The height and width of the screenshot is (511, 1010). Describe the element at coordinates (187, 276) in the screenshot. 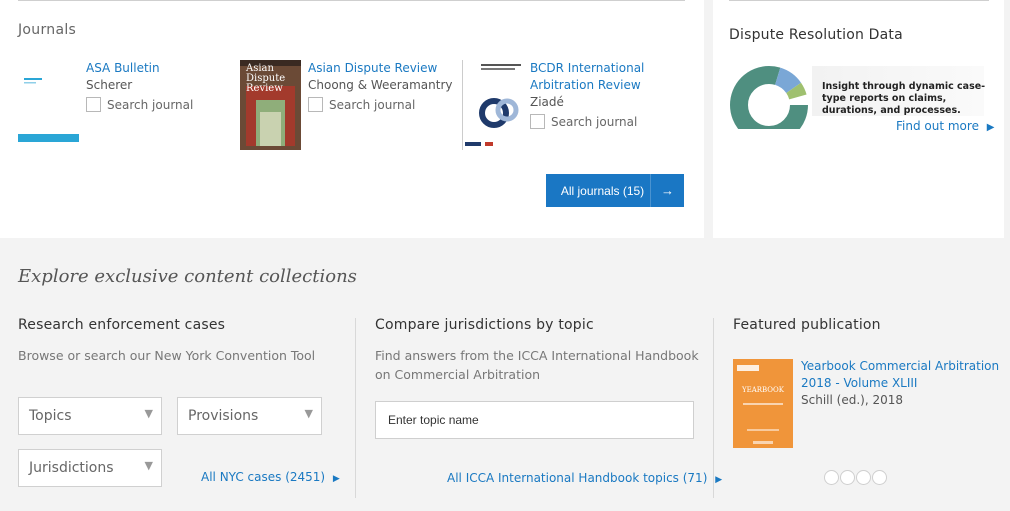

I see `explore-heading: Explore exclusive content collections` at that location.